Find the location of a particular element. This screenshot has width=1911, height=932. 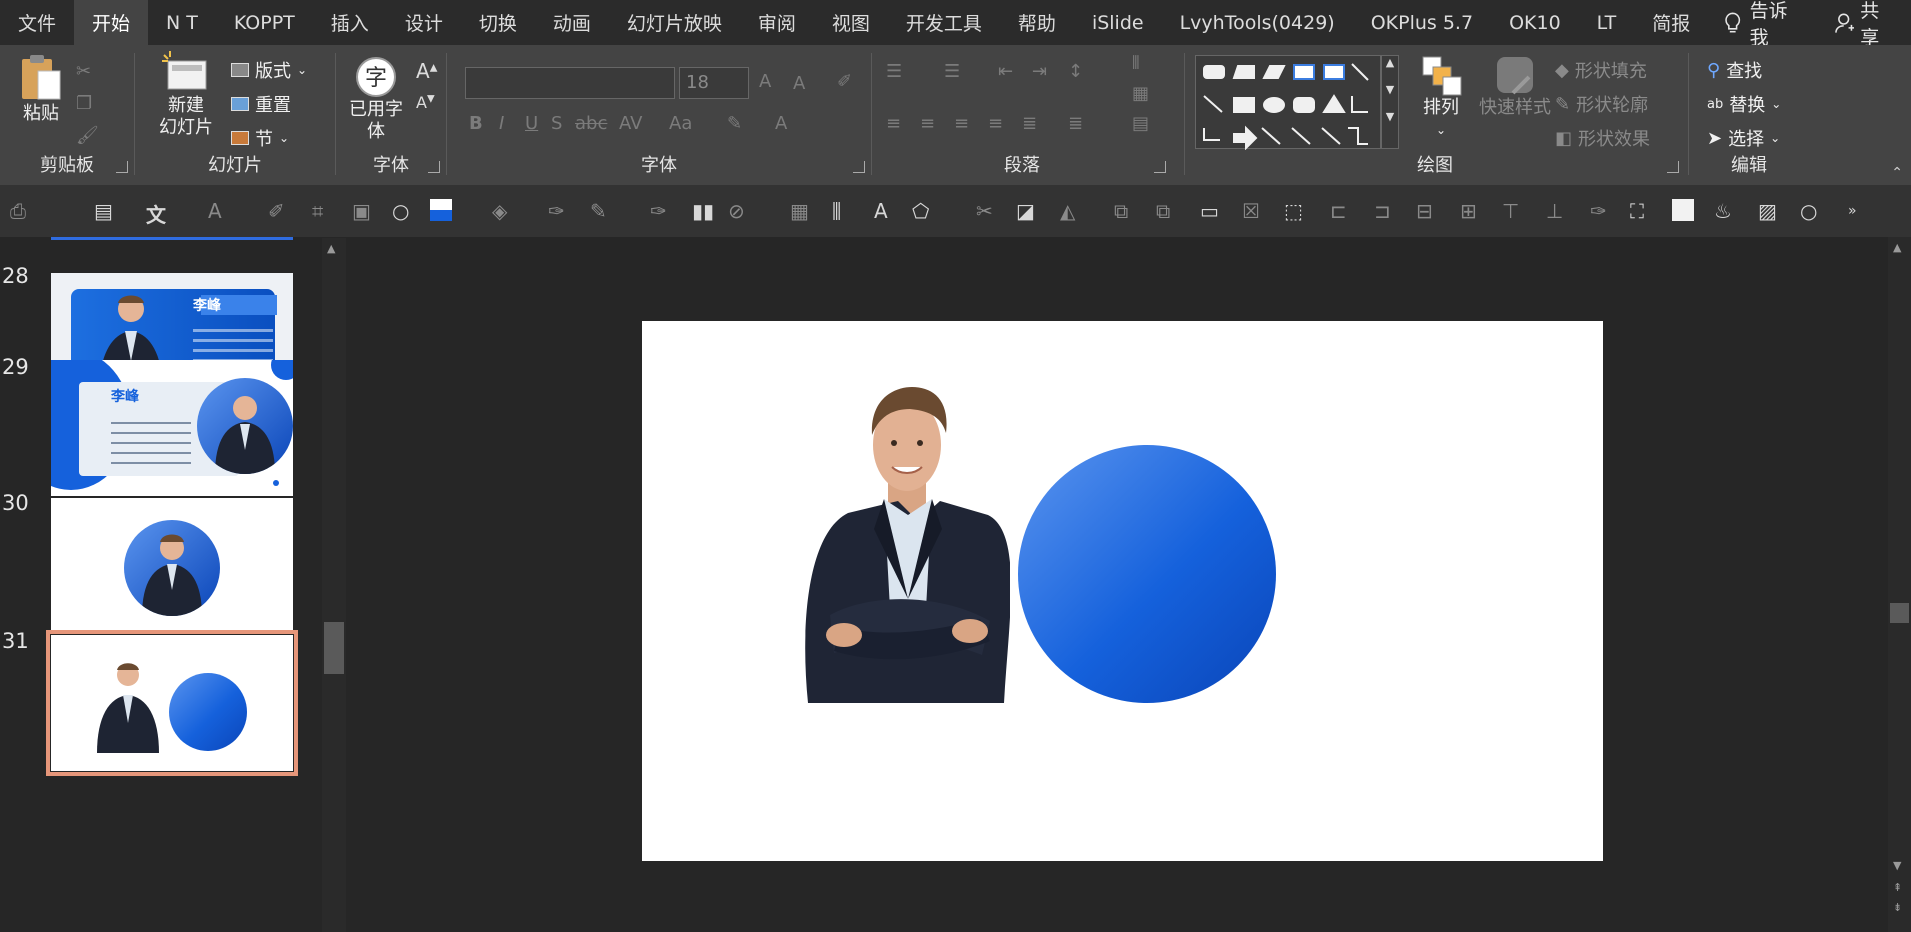

tab-view: 视图 is located at coordinates (851, 22).